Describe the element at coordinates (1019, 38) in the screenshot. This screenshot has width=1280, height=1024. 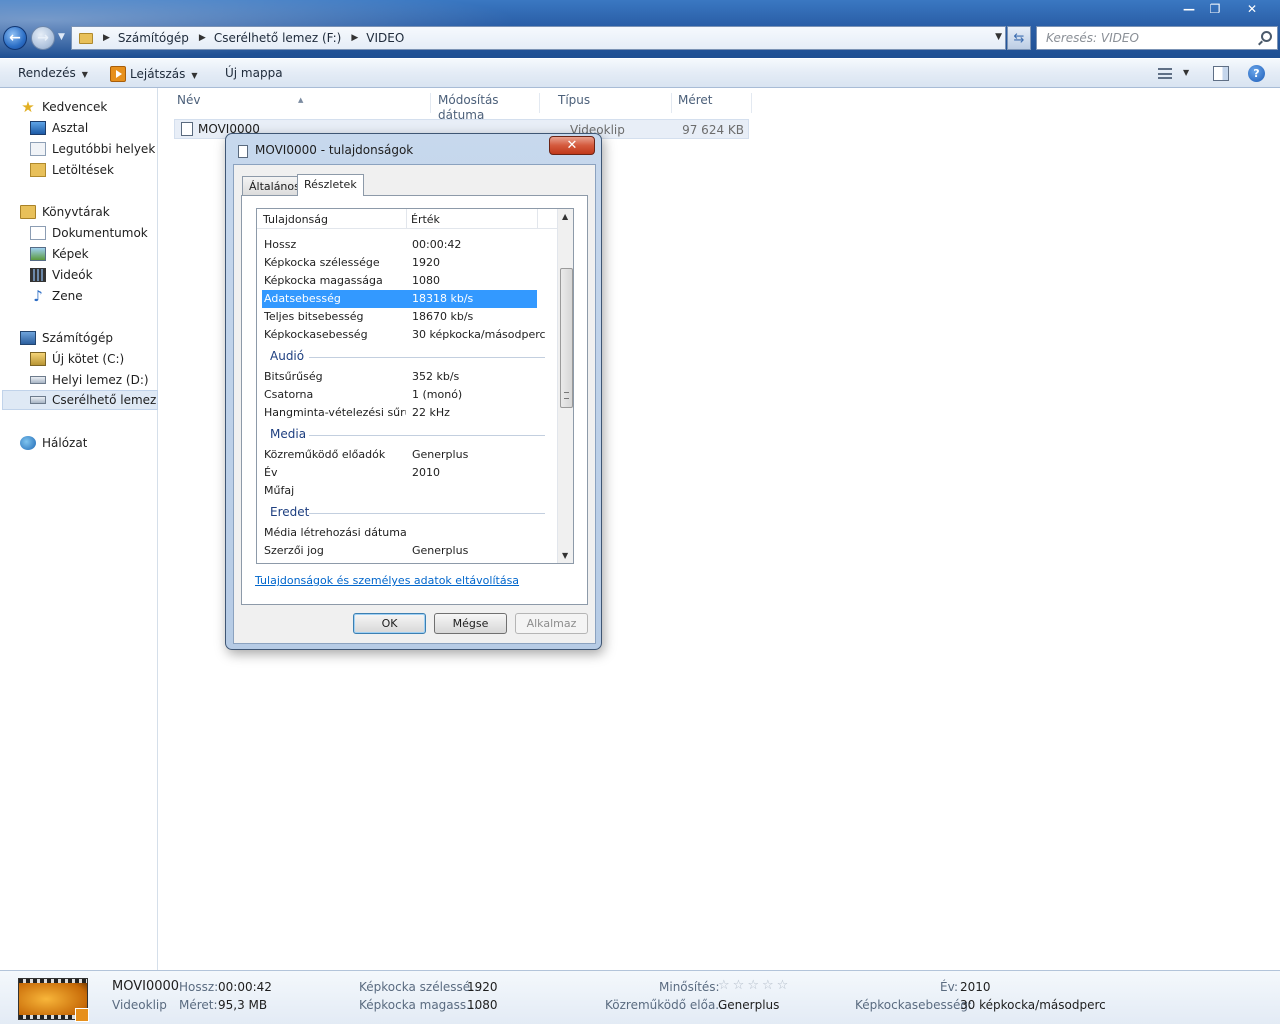
I see `refresh-button: ⇆` at that location.